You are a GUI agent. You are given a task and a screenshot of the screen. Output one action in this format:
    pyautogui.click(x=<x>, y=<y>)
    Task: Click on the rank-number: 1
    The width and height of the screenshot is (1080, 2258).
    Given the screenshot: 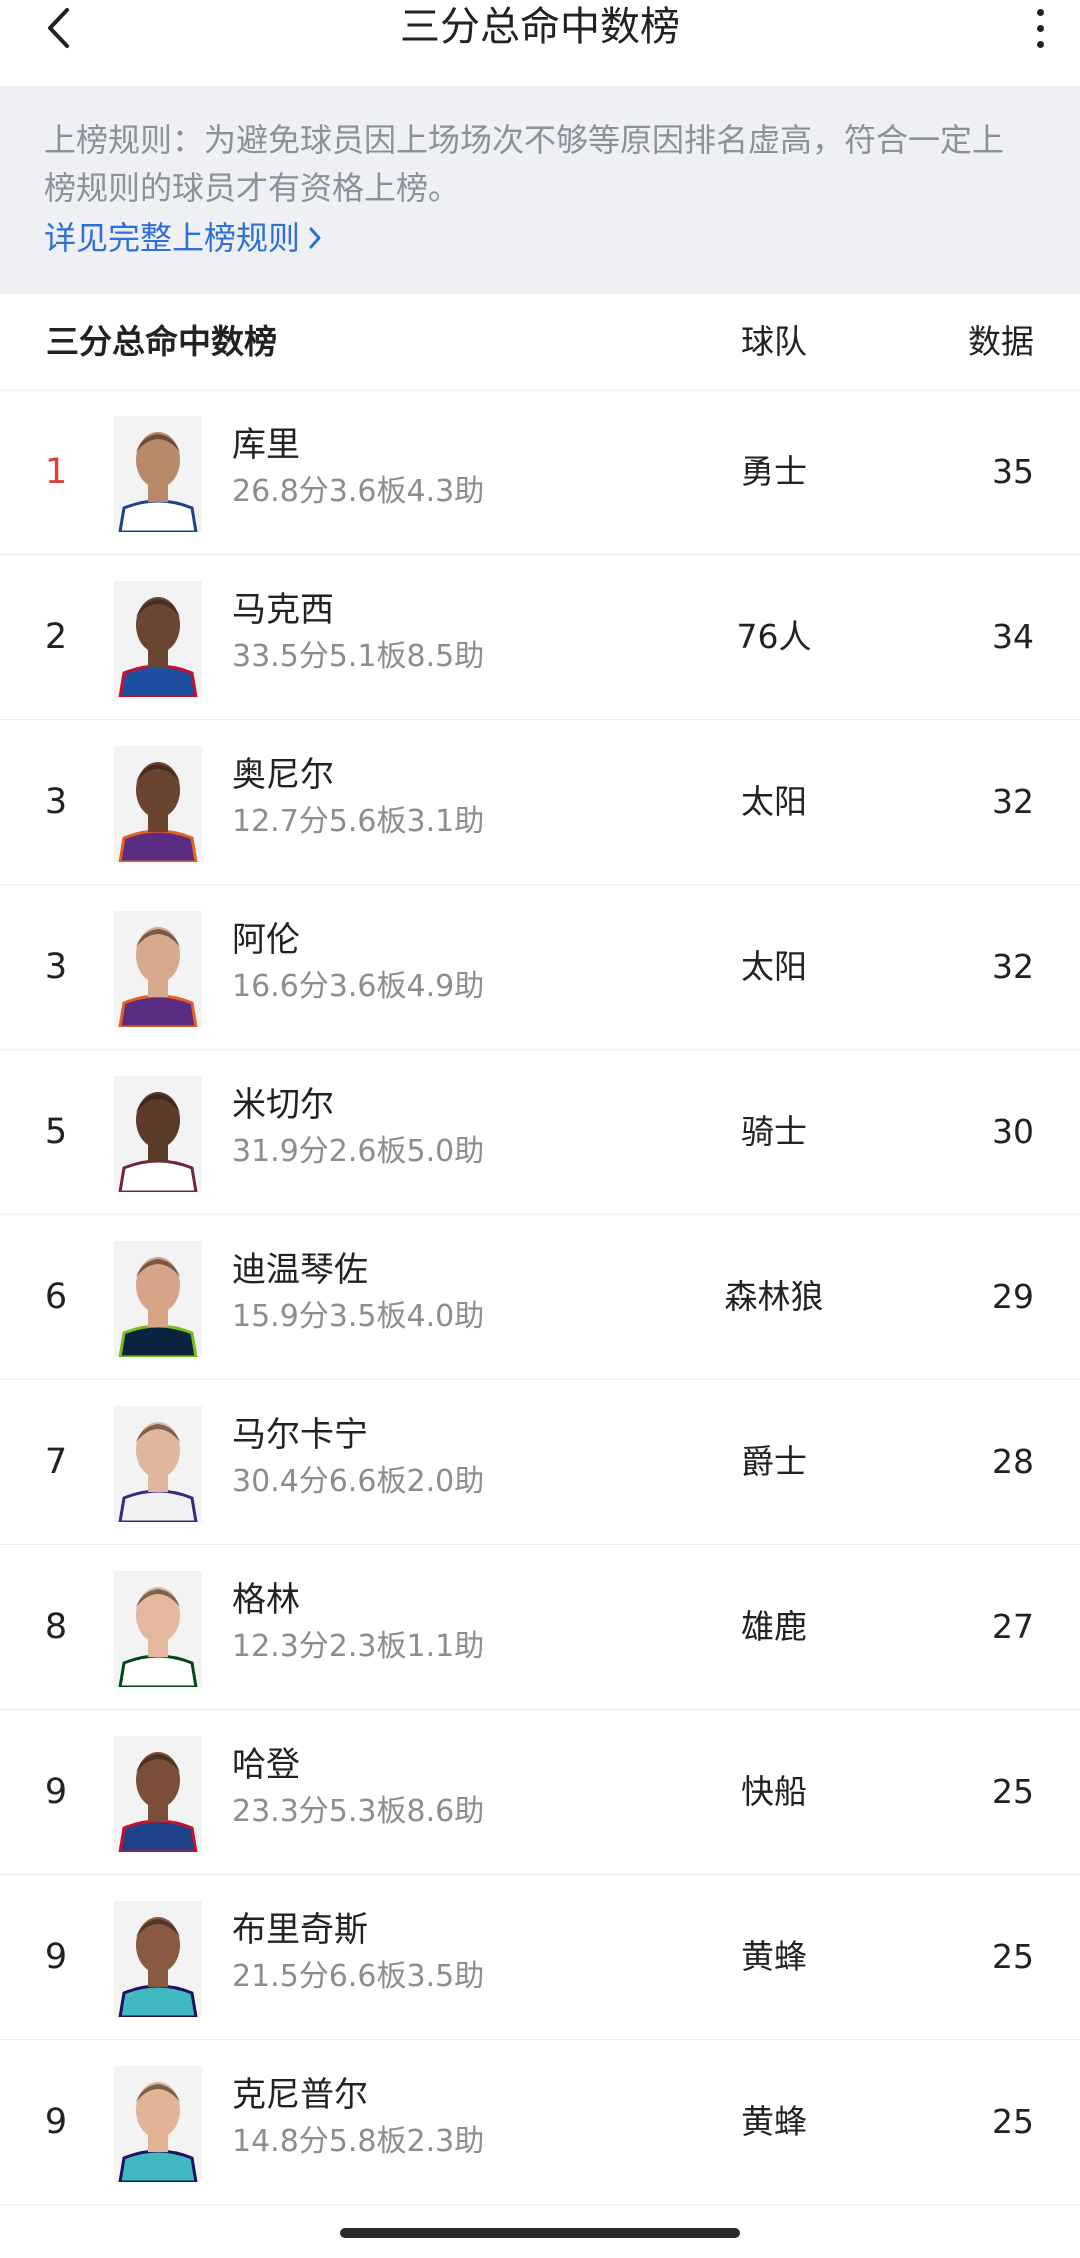 What is the action you would take?
    pyautogui.click(x=56, y=472)
    